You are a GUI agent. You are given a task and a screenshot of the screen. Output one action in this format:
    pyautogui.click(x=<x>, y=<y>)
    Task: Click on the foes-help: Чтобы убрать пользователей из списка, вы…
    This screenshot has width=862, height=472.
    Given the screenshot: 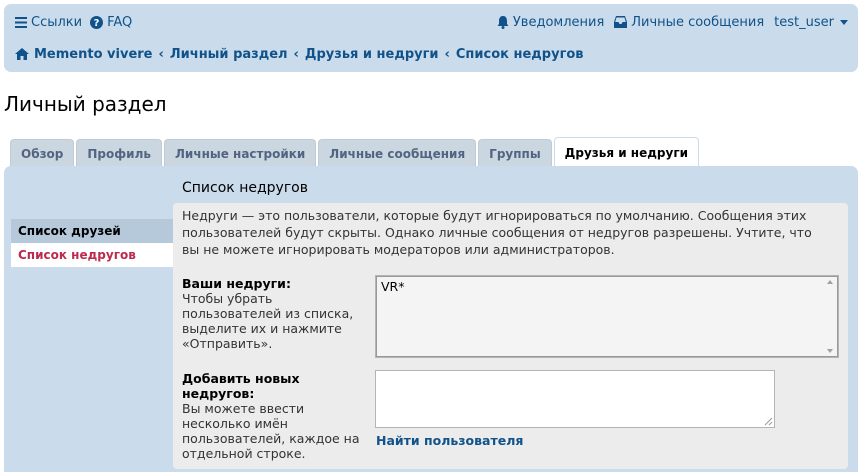 What is the action you would take?
    pyautogui.click(x=268, y=321)
    